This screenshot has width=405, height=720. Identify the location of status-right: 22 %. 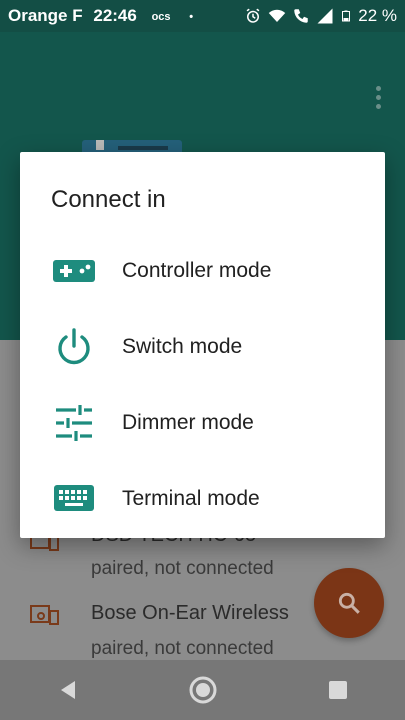
(320, 16).